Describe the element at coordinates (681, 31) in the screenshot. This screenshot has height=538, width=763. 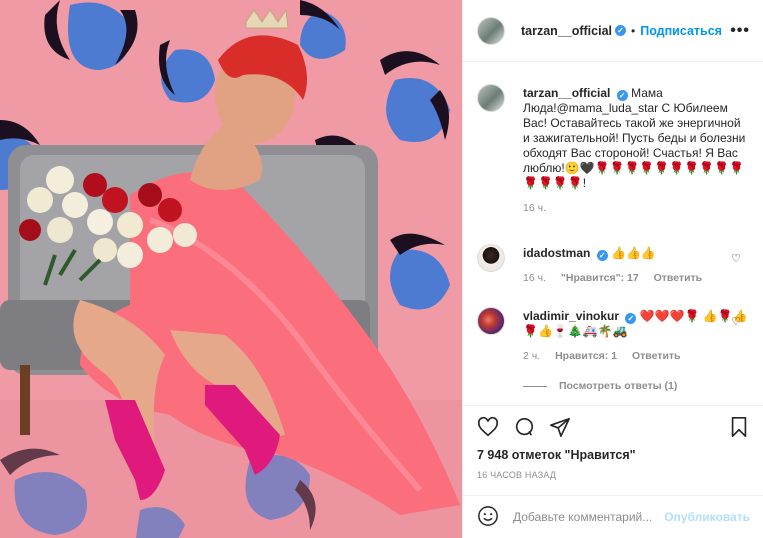
I see `follow-button: Подписаться` at that location.